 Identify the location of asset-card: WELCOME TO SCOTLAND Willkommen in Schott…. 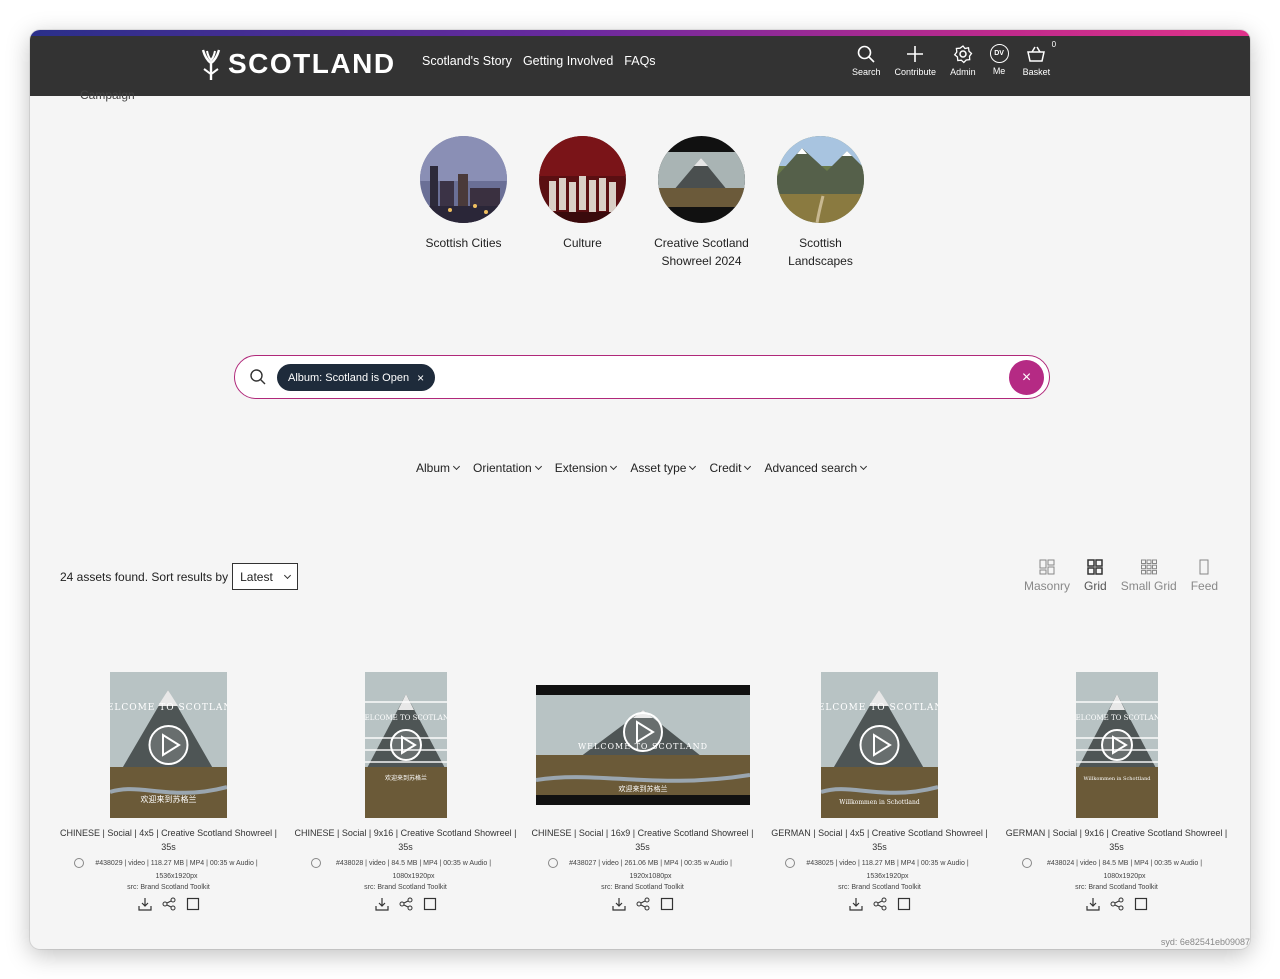
(879, 790).